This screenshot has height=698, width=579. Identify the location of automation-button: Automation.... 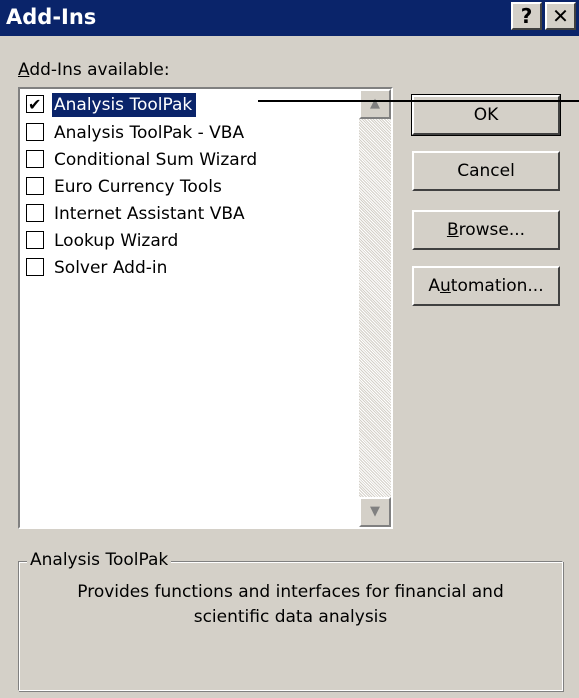
(486, 286).